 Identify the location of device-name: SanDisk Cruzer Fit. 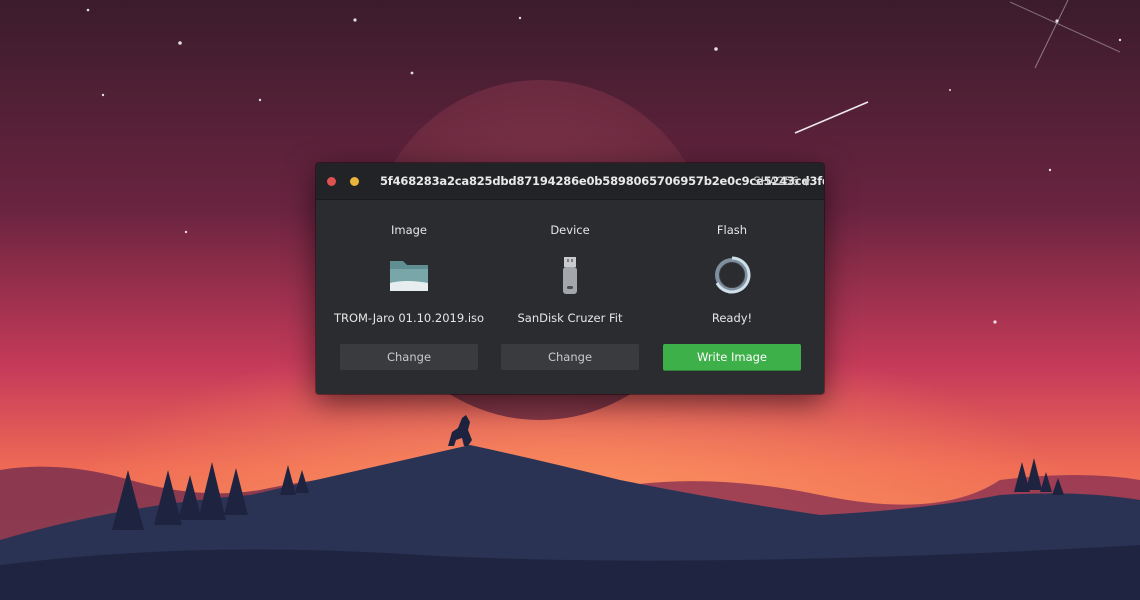
(570, 318).